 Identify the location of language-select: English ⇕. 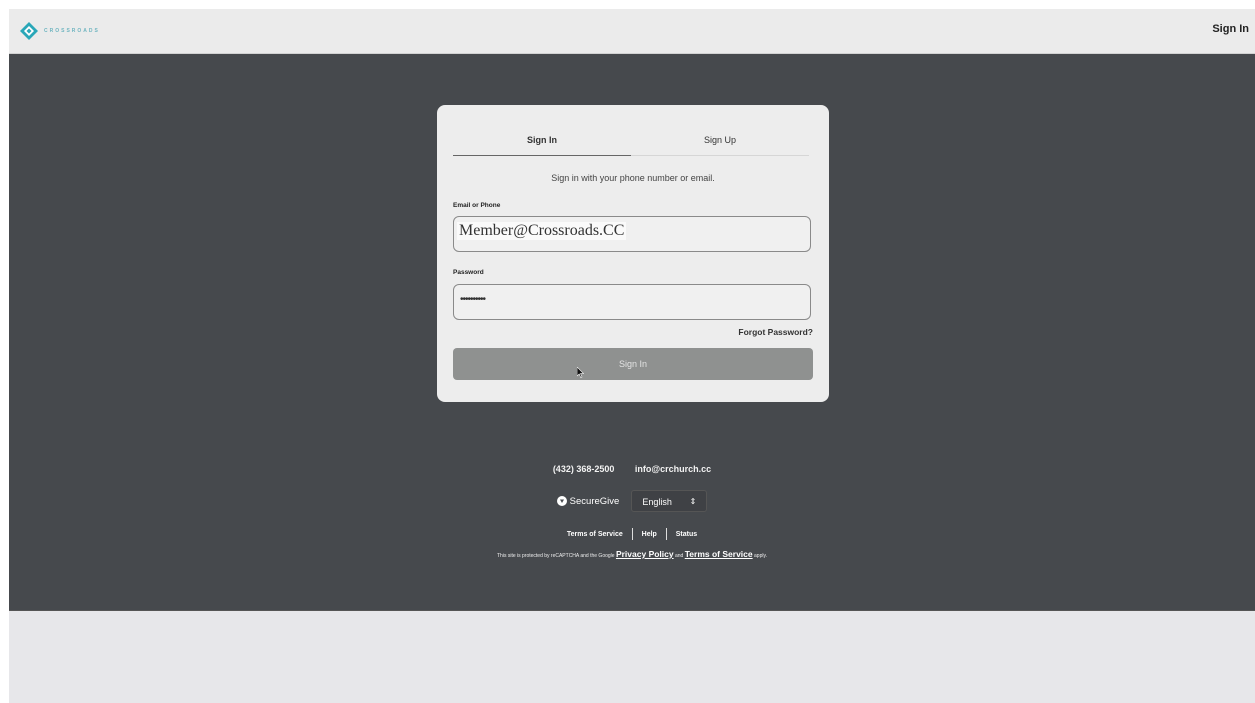
(669, 501).